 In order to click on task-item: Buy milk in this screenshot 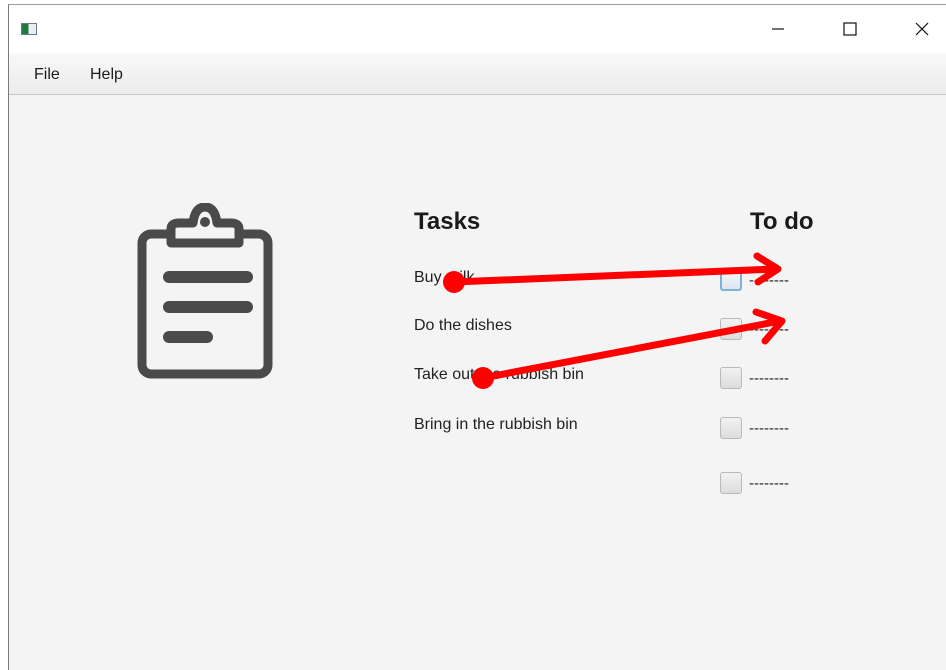, I will do `click(444, 278)`.